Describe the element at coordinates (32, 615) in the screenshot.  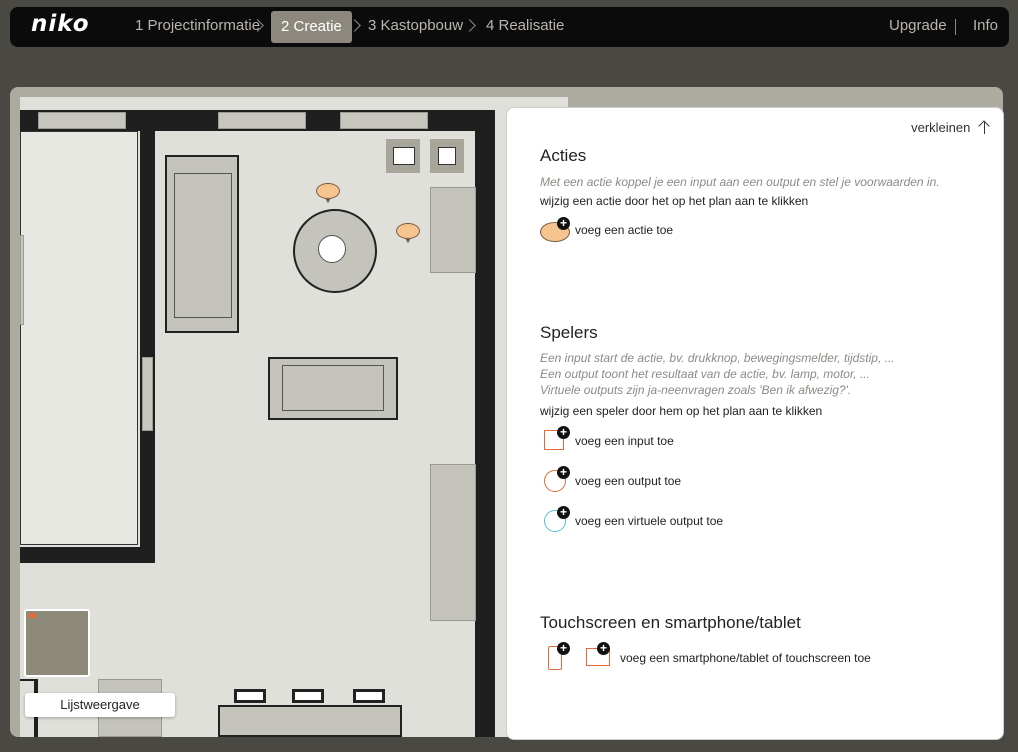
I see `minimap-viewport-marker` at that location.